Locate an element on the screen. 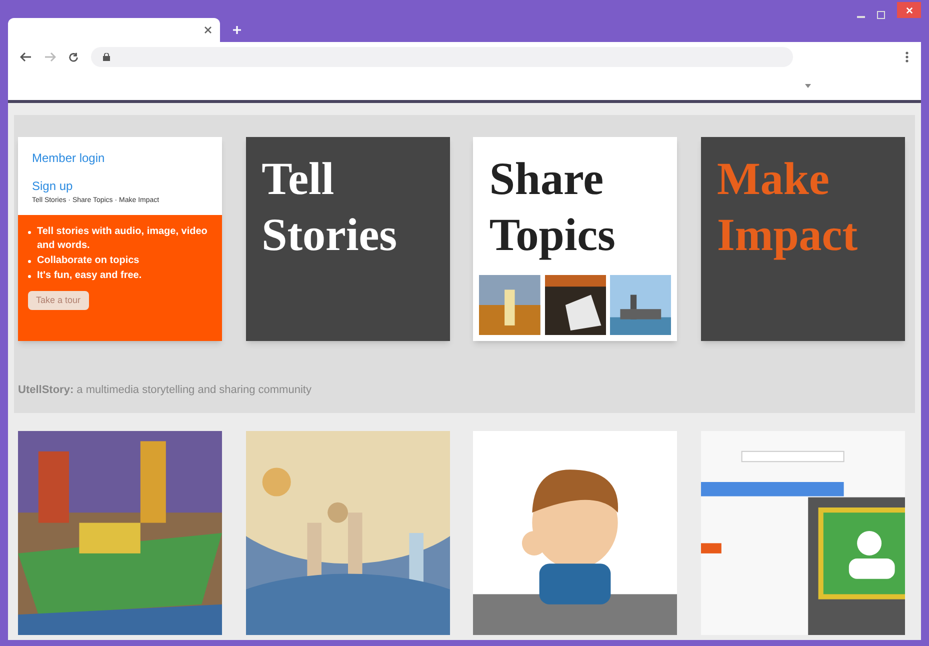 This screenshot has height=646, width=929. signup-link: Sign up is located at coordinates (120, 186).